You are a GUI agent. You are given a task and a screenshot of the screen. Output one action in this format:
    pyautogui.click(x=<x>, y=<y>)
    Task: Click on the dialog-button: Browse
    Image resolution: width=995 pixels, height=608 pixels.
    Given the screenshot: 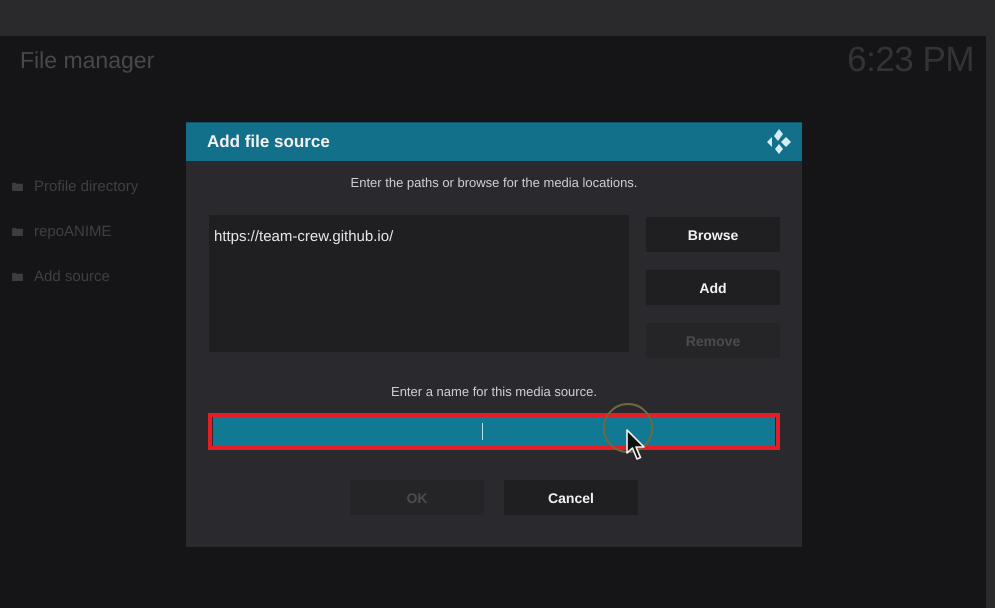 What is the action you would take?
    pyautogui.click(x=713, y=234)
    